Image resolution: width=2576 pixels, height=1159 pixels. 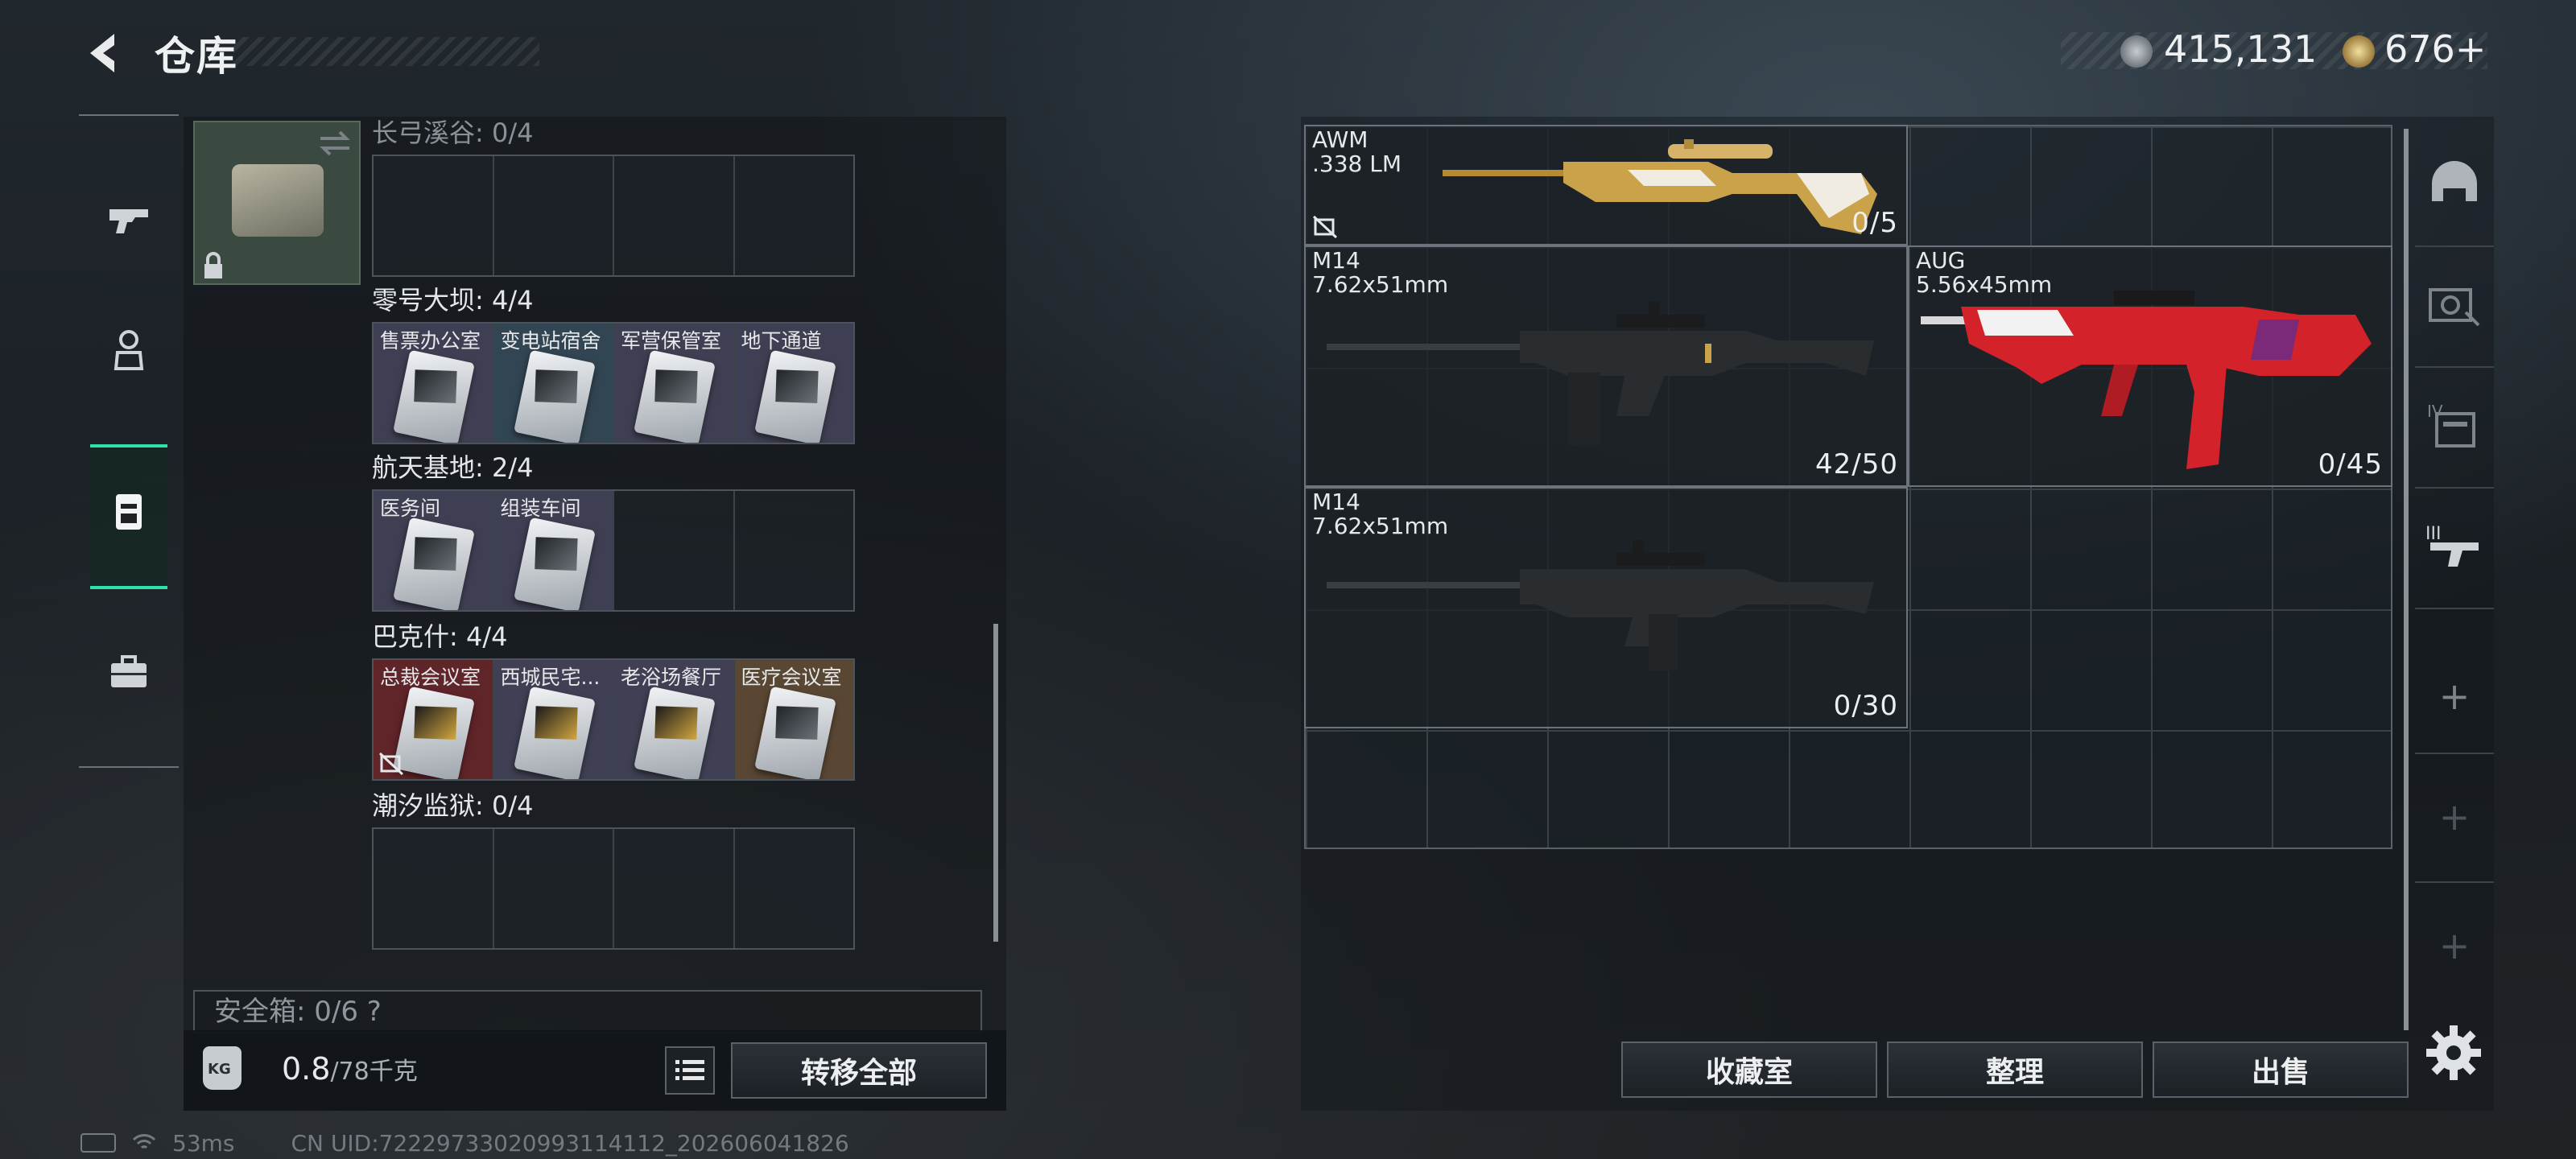 What do you see at coordinates (129, 220) in the screenshot?
I see `pistol-icon` at bounding box center [129, 220].